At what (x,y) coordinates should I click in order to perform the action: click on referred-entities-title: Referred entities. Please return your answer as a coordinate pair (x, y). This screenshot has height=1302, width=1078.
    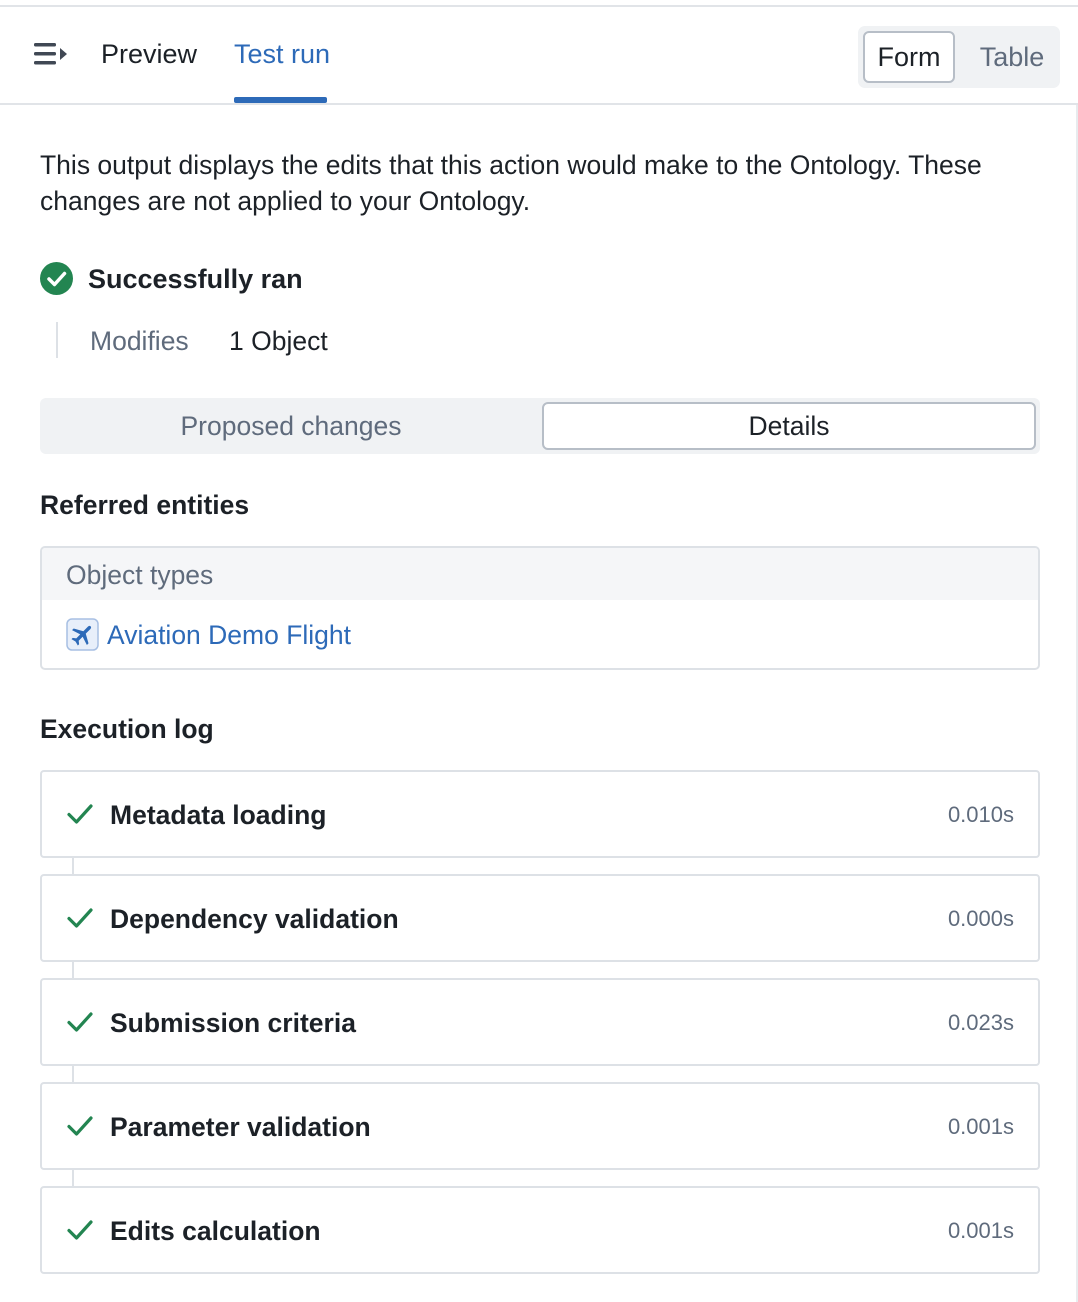
    Looking at the image, I should click on (145, 505).